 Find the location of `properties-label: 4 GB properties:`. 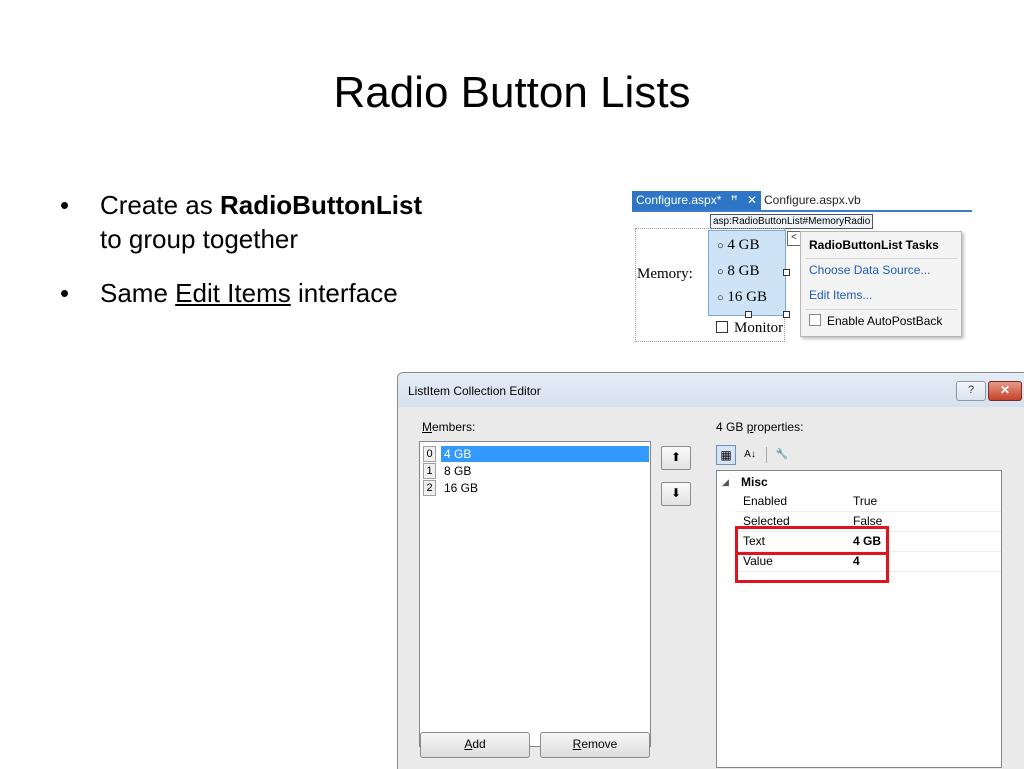

properties-label: 4 GB properties: is located at coordinates (759, 427).